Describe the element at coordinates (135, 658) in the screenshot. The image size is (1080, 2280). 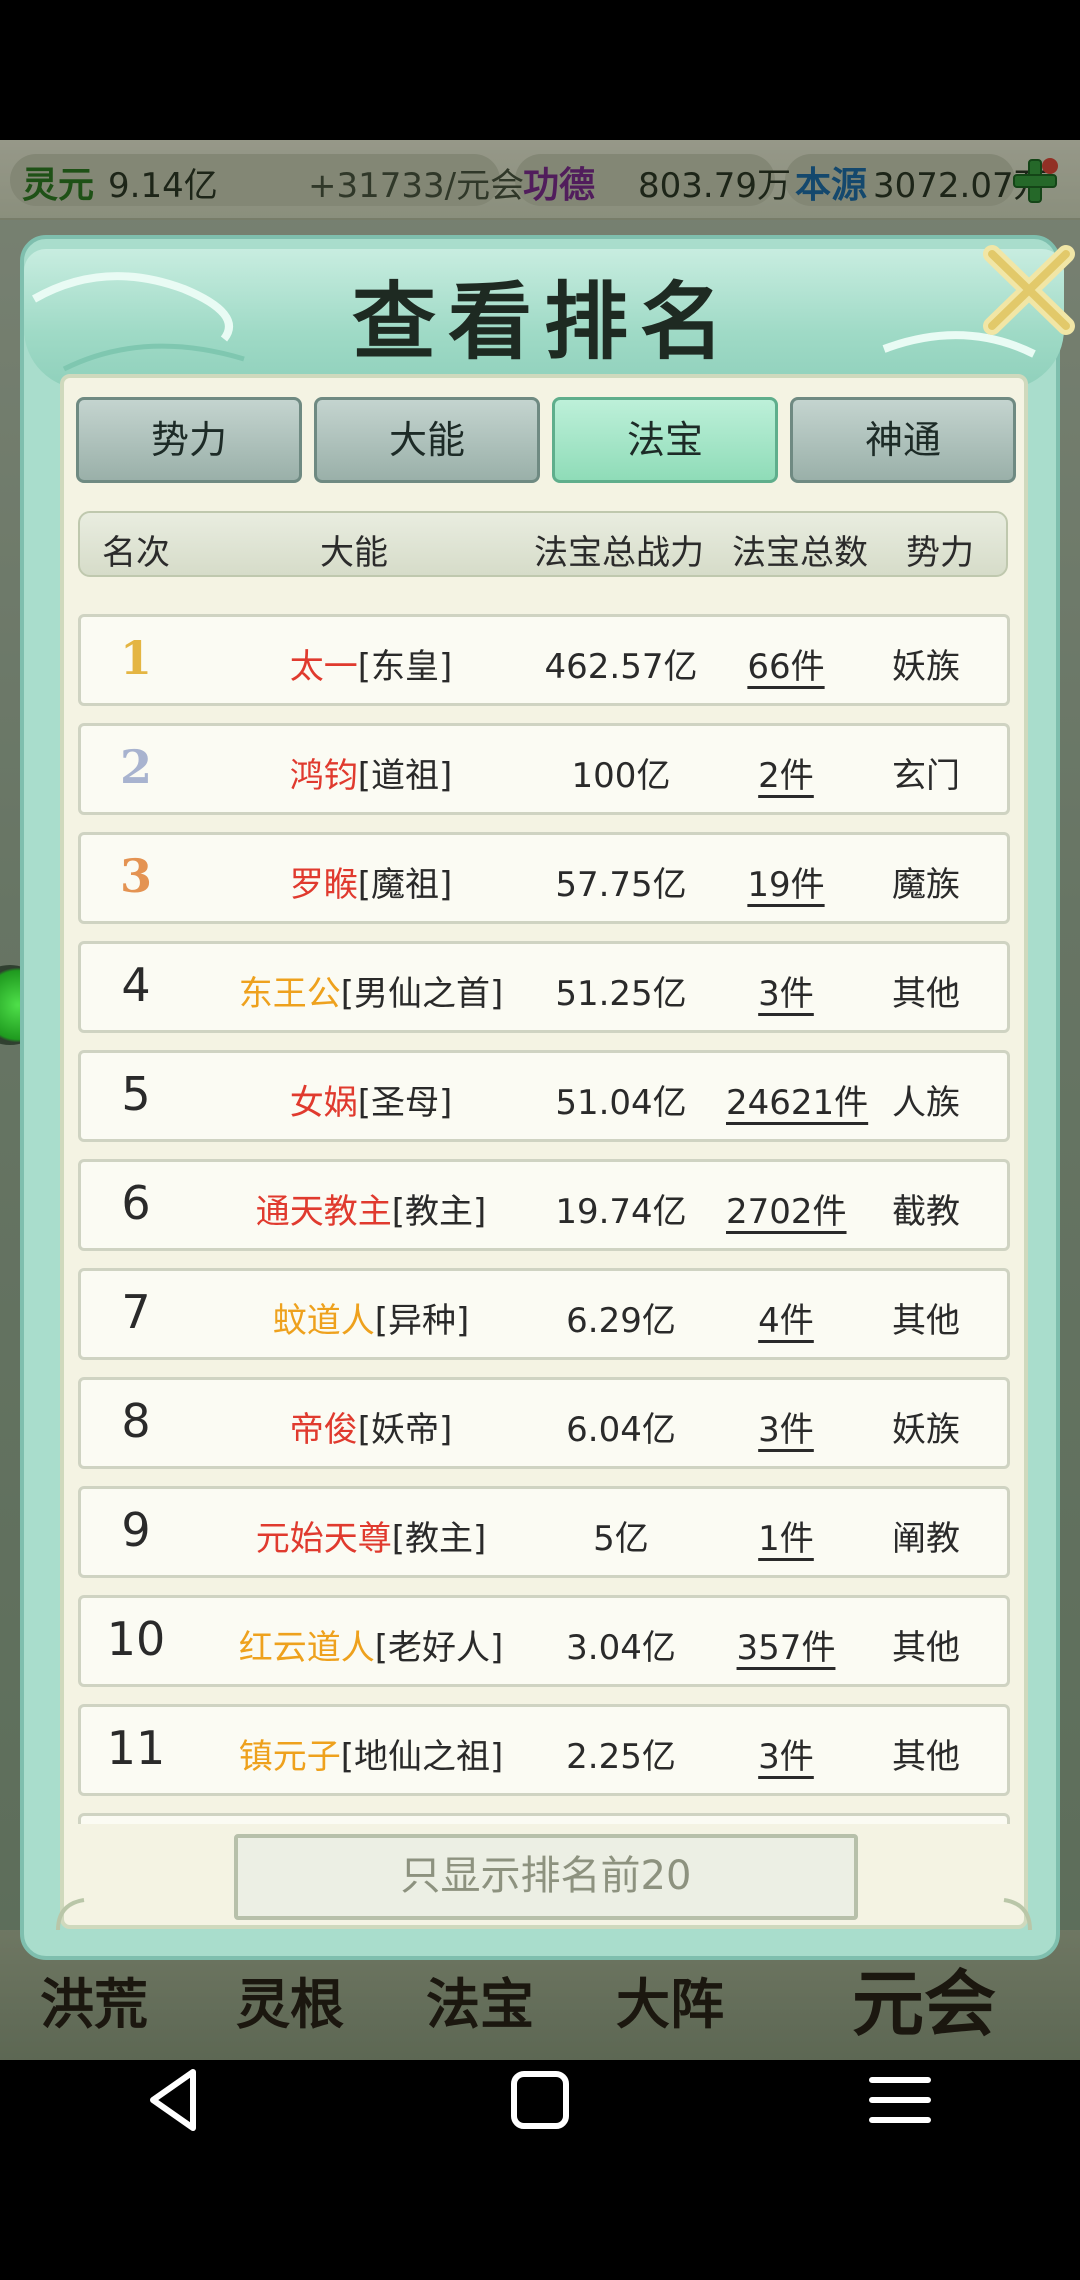
I see `rank-number: 1` at that location.